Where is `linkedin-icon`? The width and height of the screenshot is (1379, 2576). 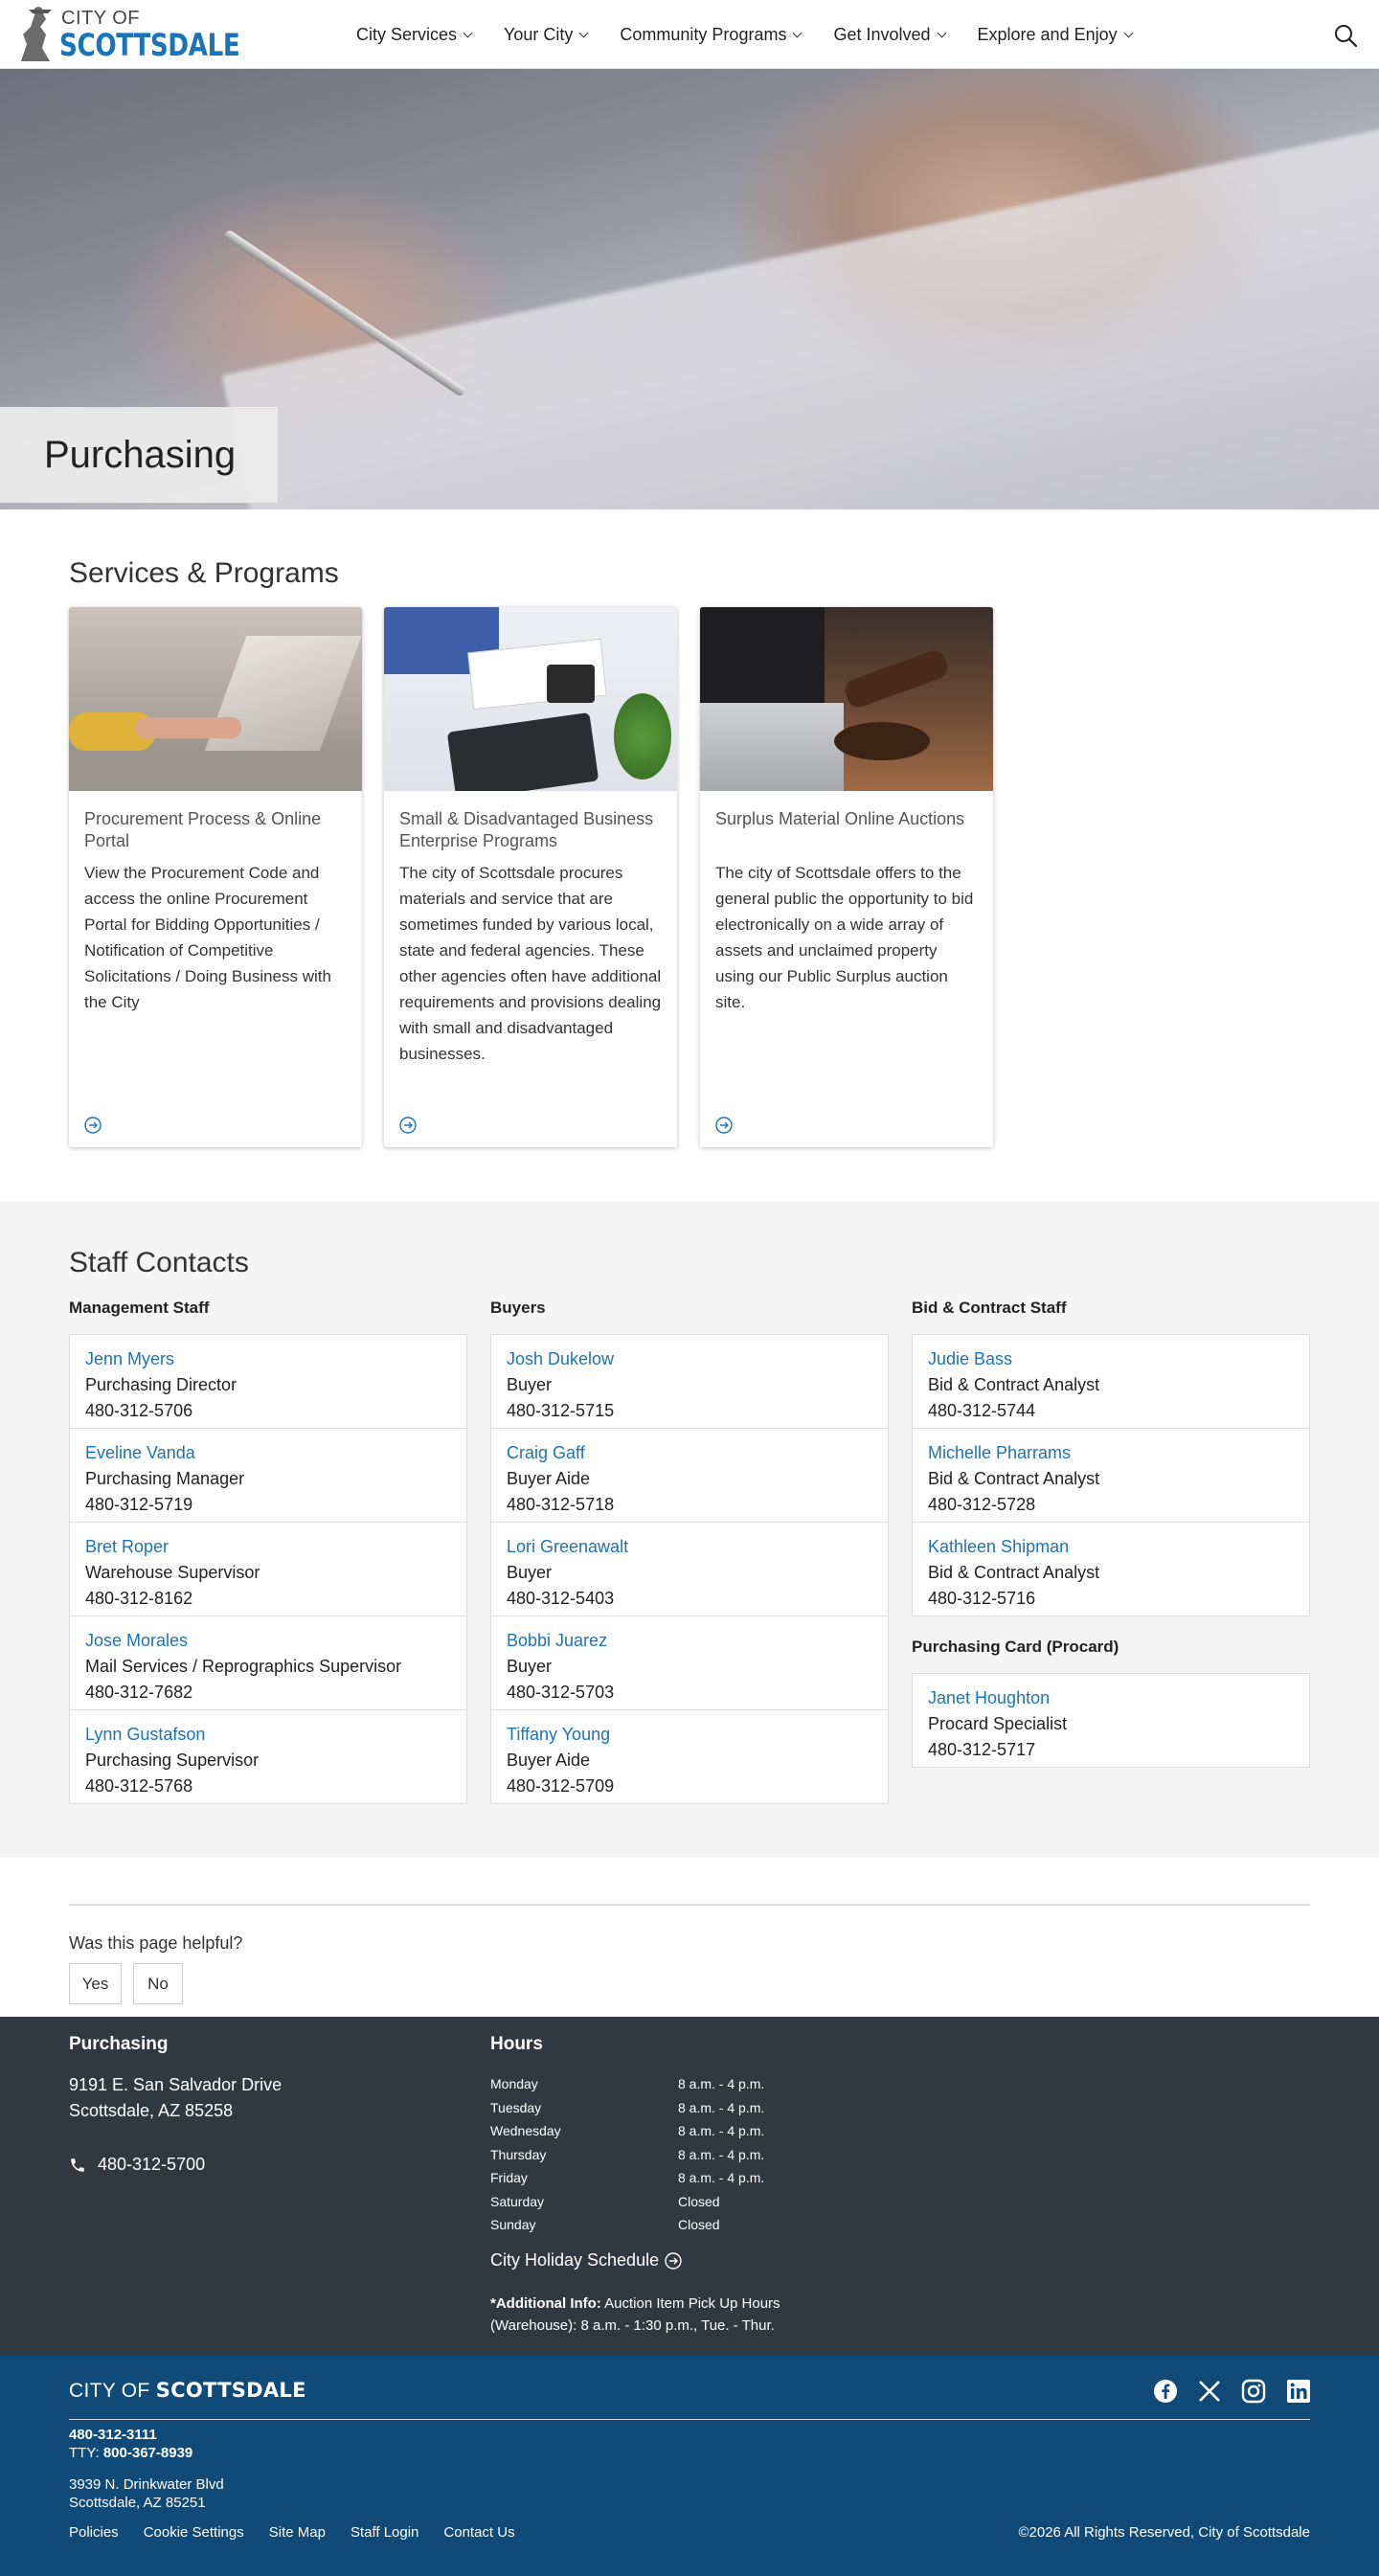 linkedin-icon is located at coordinates (1298, 2391).